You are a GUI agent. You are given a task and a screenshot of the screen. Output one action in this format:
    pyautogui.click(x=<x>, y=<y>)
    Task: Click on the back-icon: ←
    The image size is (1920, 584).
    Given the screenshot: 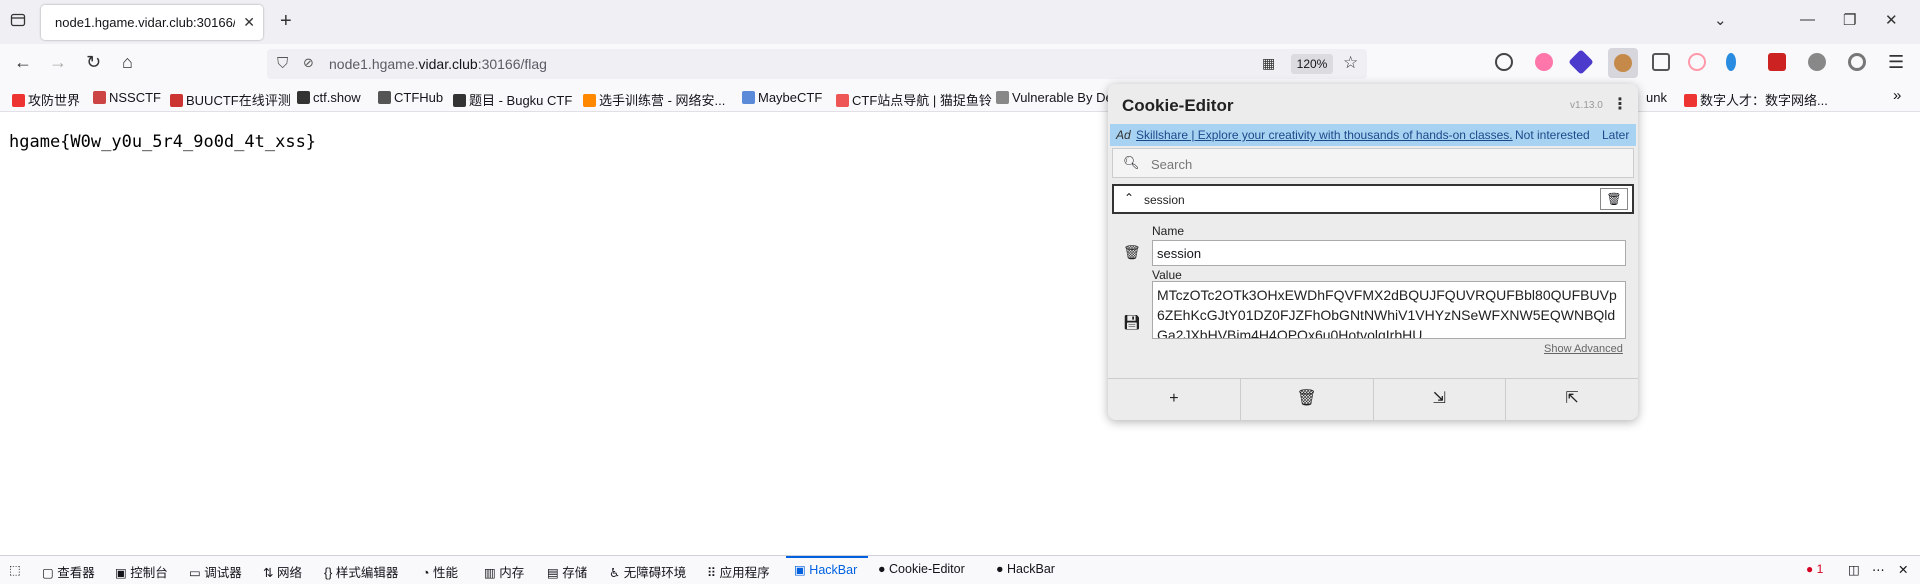 What is the action you would take?
    pyautogui.click(x=23, y=62)
    